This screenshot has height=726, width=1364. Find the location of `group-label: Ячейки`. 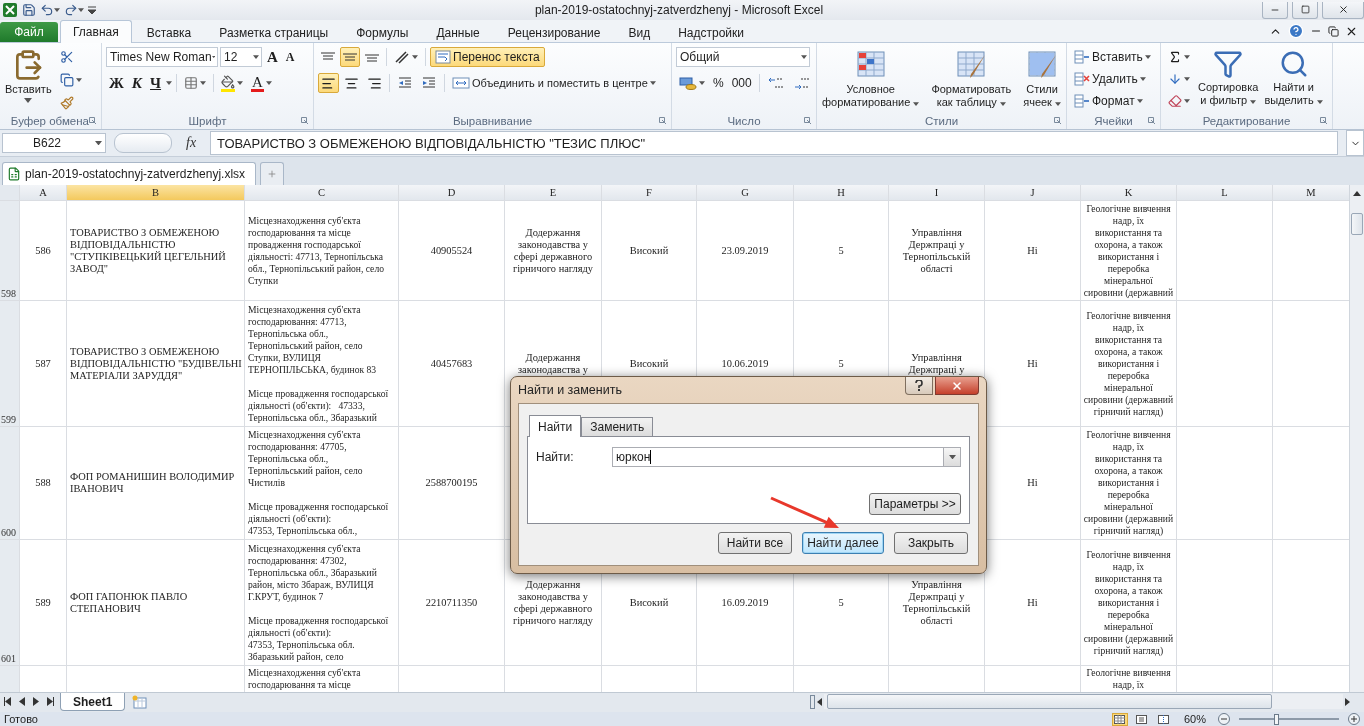

group-label: Ячейки is located at coordinates (1113, 121).